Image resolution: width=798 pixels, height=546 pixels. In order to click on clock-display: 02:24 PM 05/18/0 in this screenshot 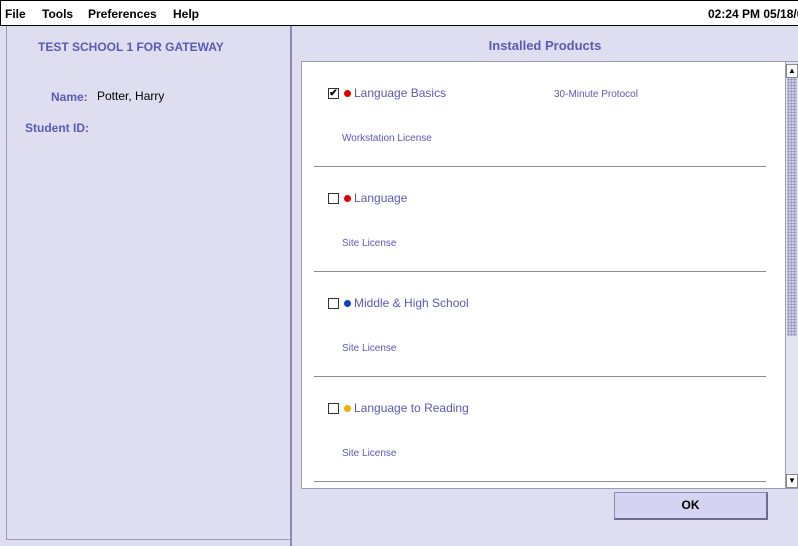, I will do `click(753, 14)`.